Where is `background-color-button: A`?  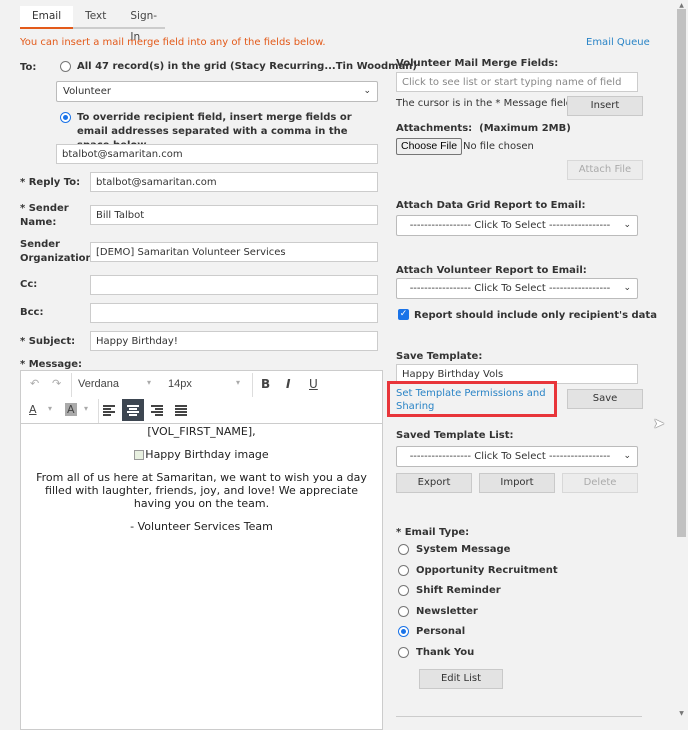
background-color-button: A is located at coordinates (71, 409).